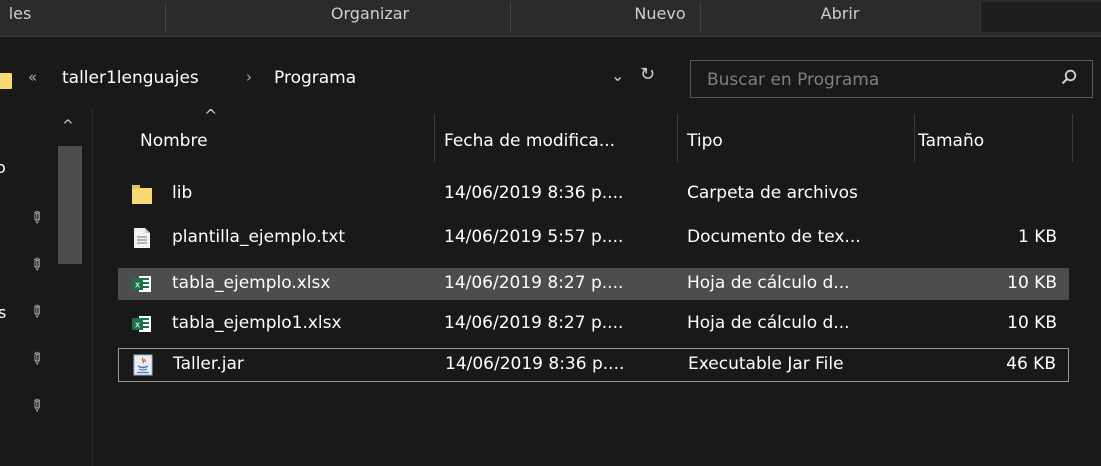 The height and width of the screenshot is (466, 1101). What do you see at coordinates (20, 18) in the screenshot?
I see `ribbon-group-partial: les` at bounding box center [20, 18].